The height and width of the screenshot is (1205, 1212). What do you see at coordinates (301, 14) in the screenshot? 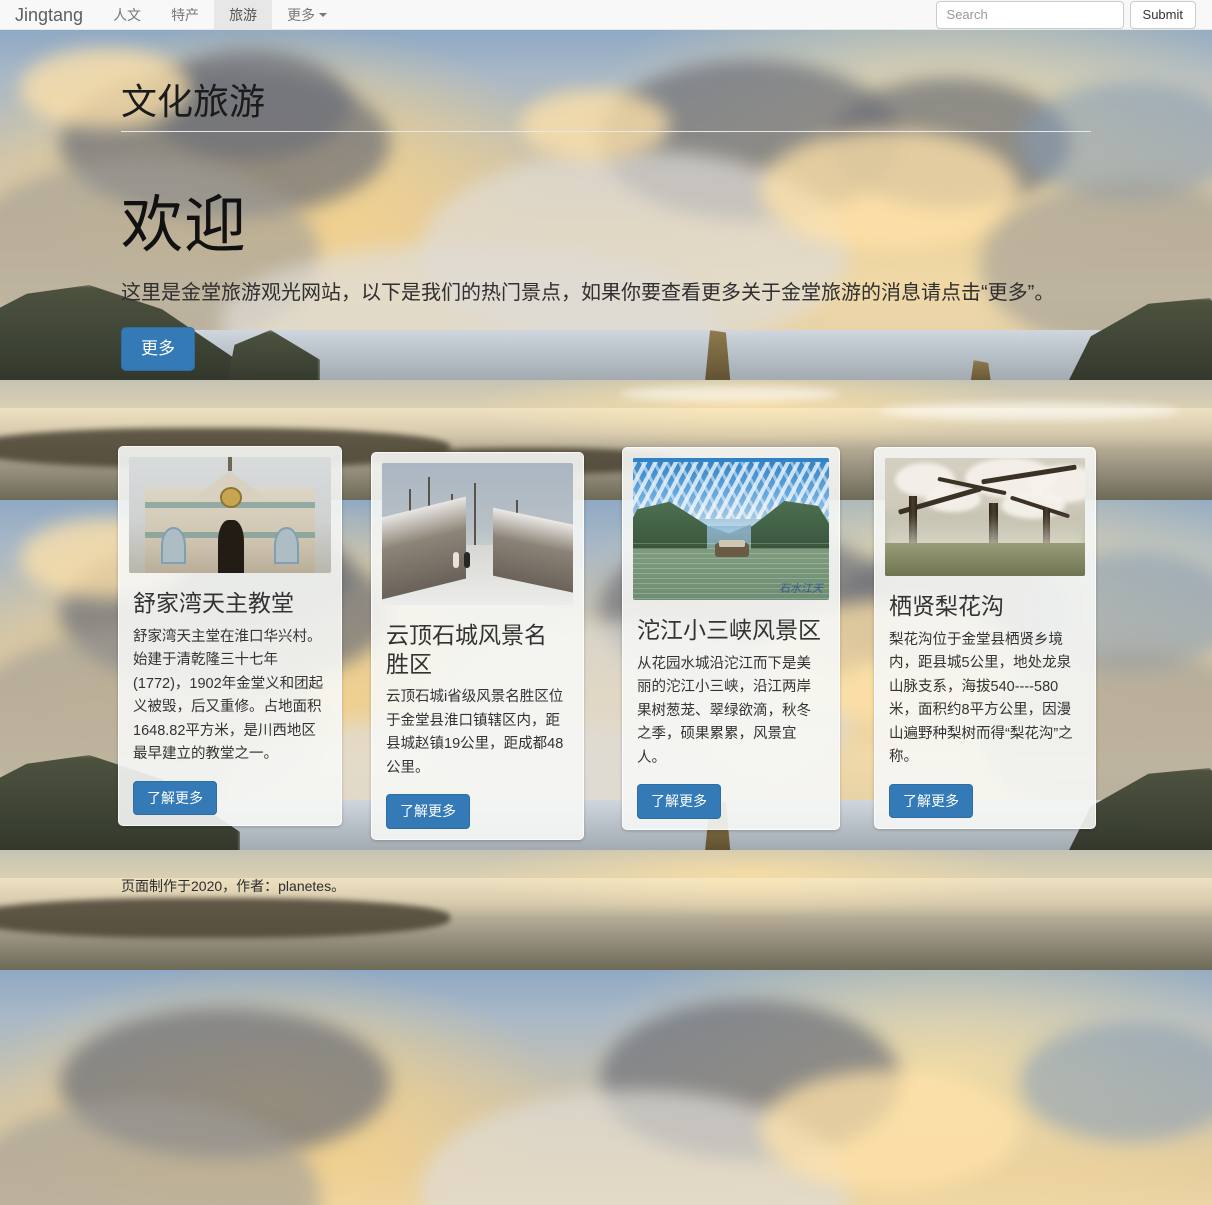
I see `nav-link-label: 更多` at bounding box center [301, 14].